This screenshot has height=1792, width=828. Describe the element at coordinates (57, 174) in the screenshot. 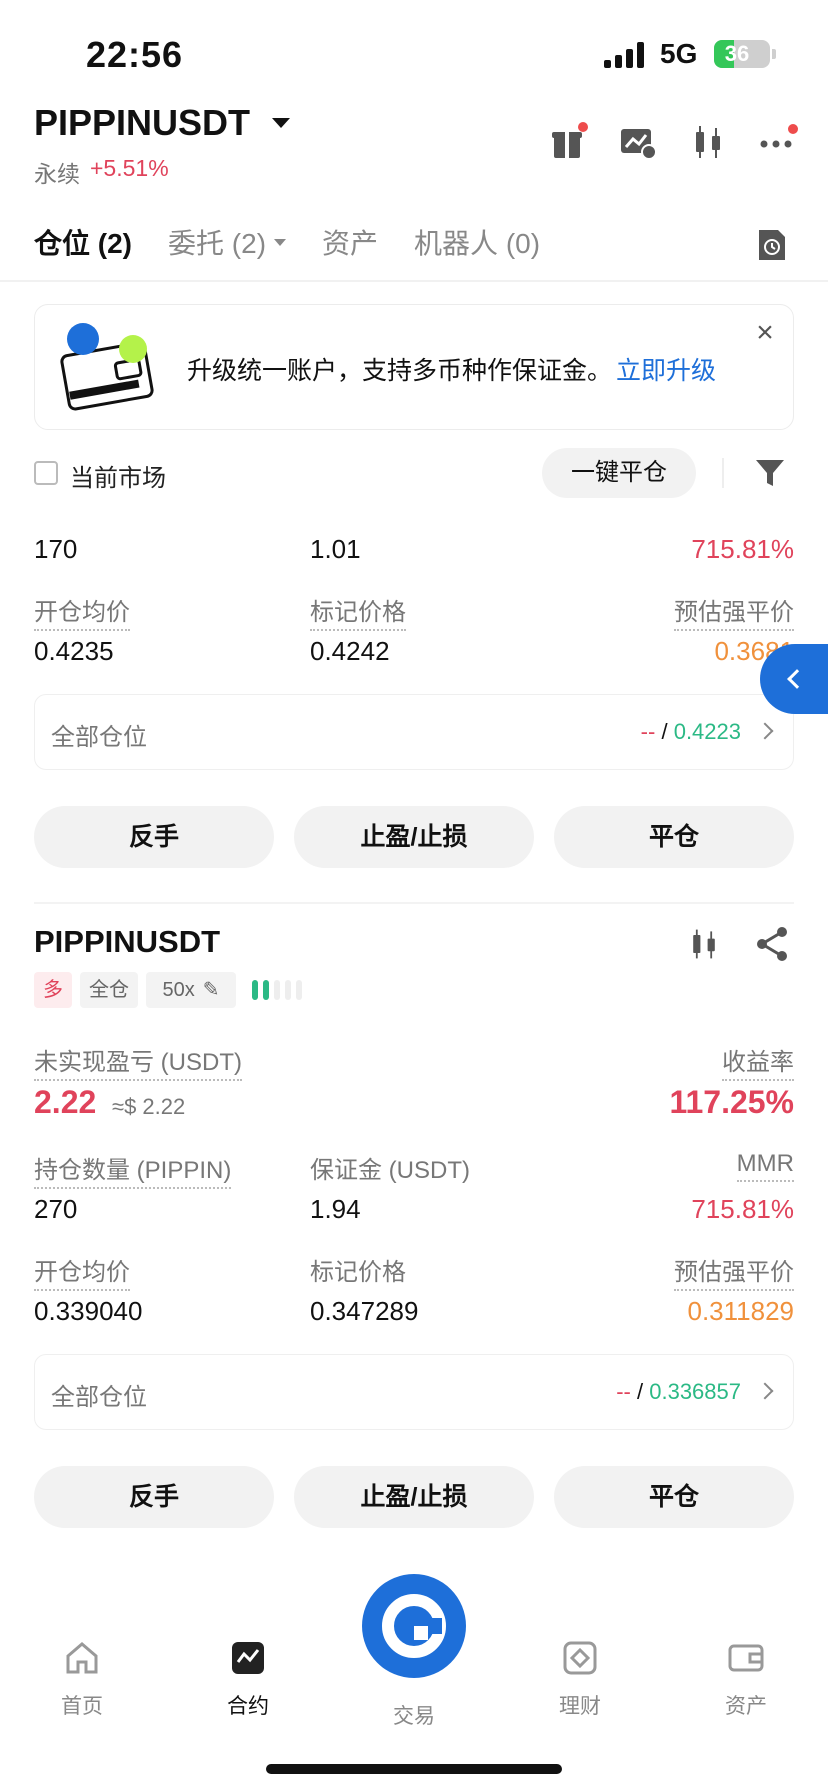

I see `contract-type: 永续` at that location.